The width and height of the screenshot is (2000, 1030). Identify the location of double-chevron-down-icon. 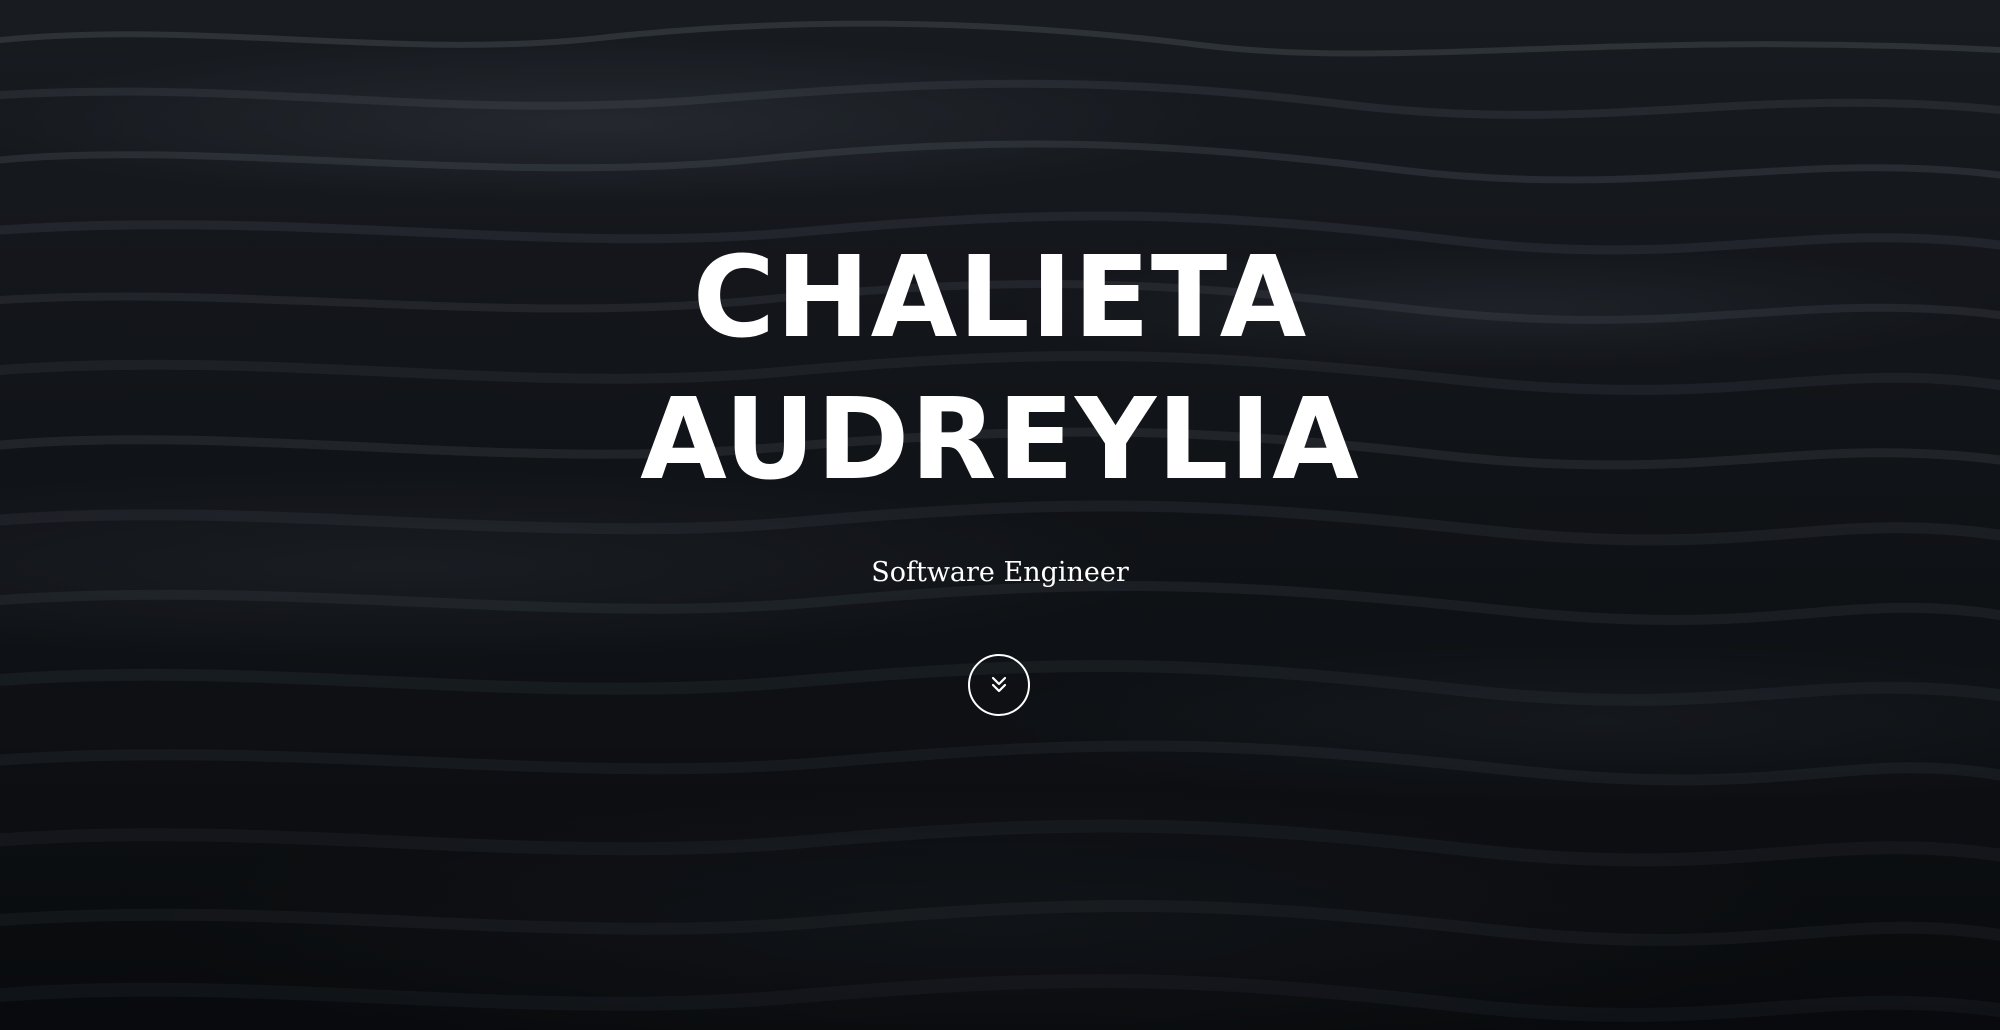
(999, 684).